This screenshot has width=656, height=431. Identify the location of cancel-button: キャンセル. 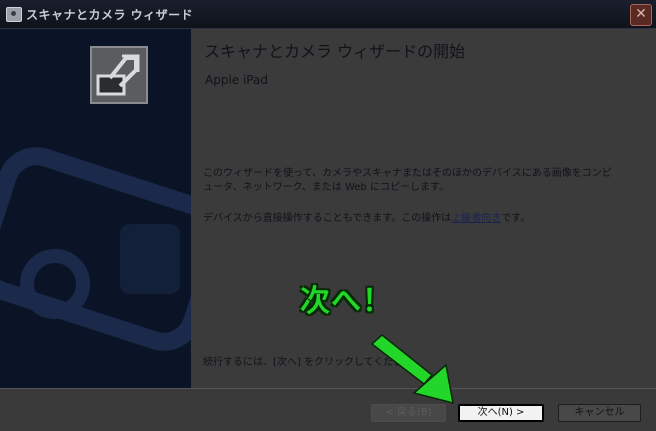
(599, 413).